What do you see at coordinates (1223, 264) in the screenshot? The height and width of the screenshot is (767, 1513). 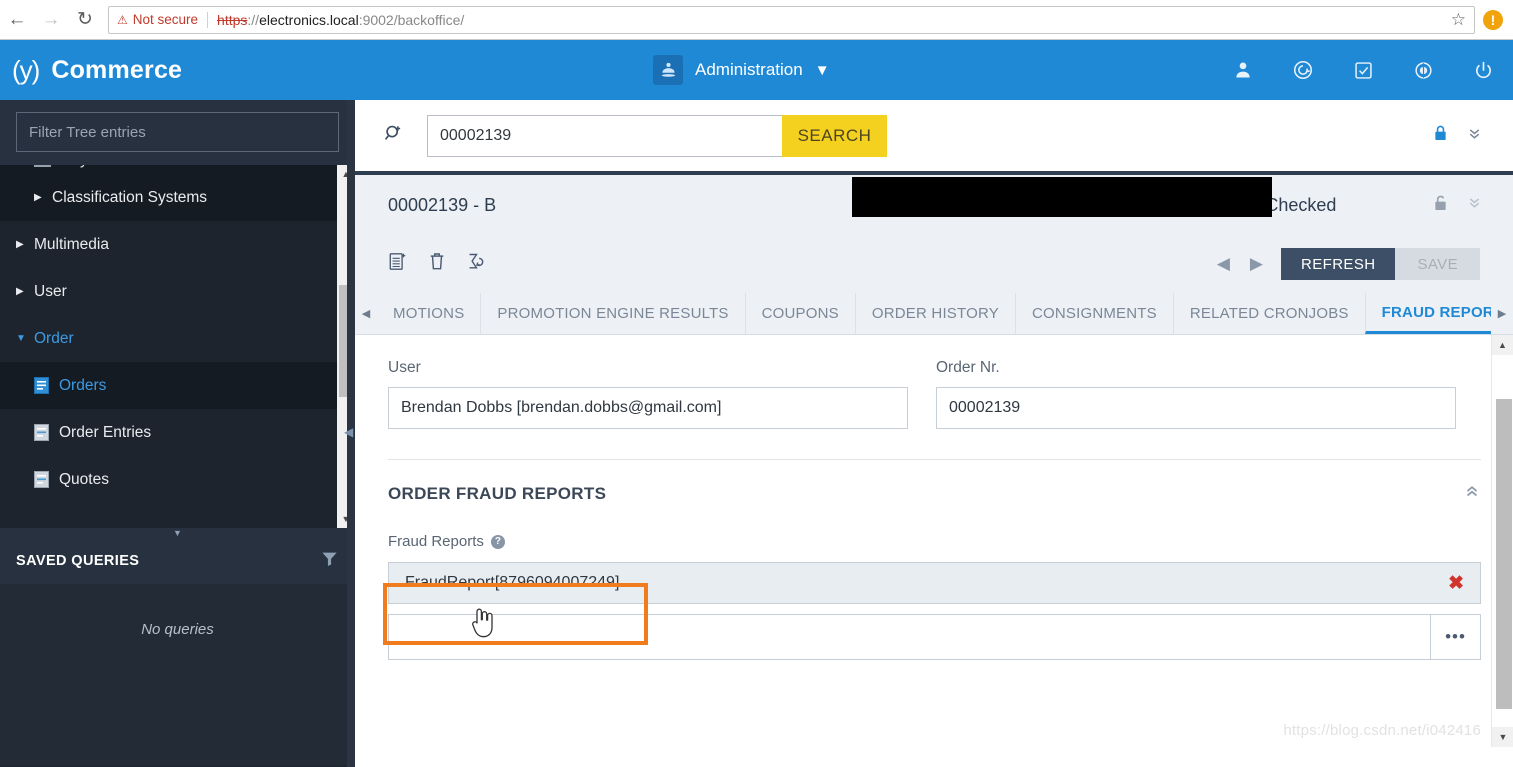 I see `prev-arrow-icon: ◀` at bounding box center [1223, 264].